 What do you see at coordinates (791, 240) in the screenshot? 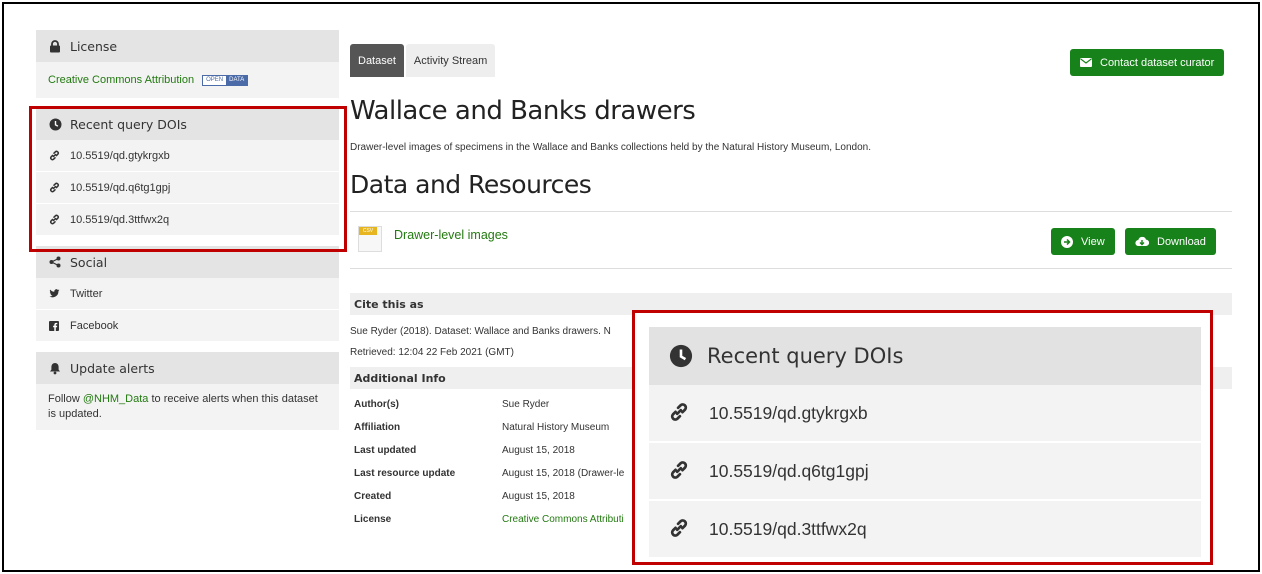
I see `resource-item: CSV Drawer-level images View Download` at bounding box center [791, 240].